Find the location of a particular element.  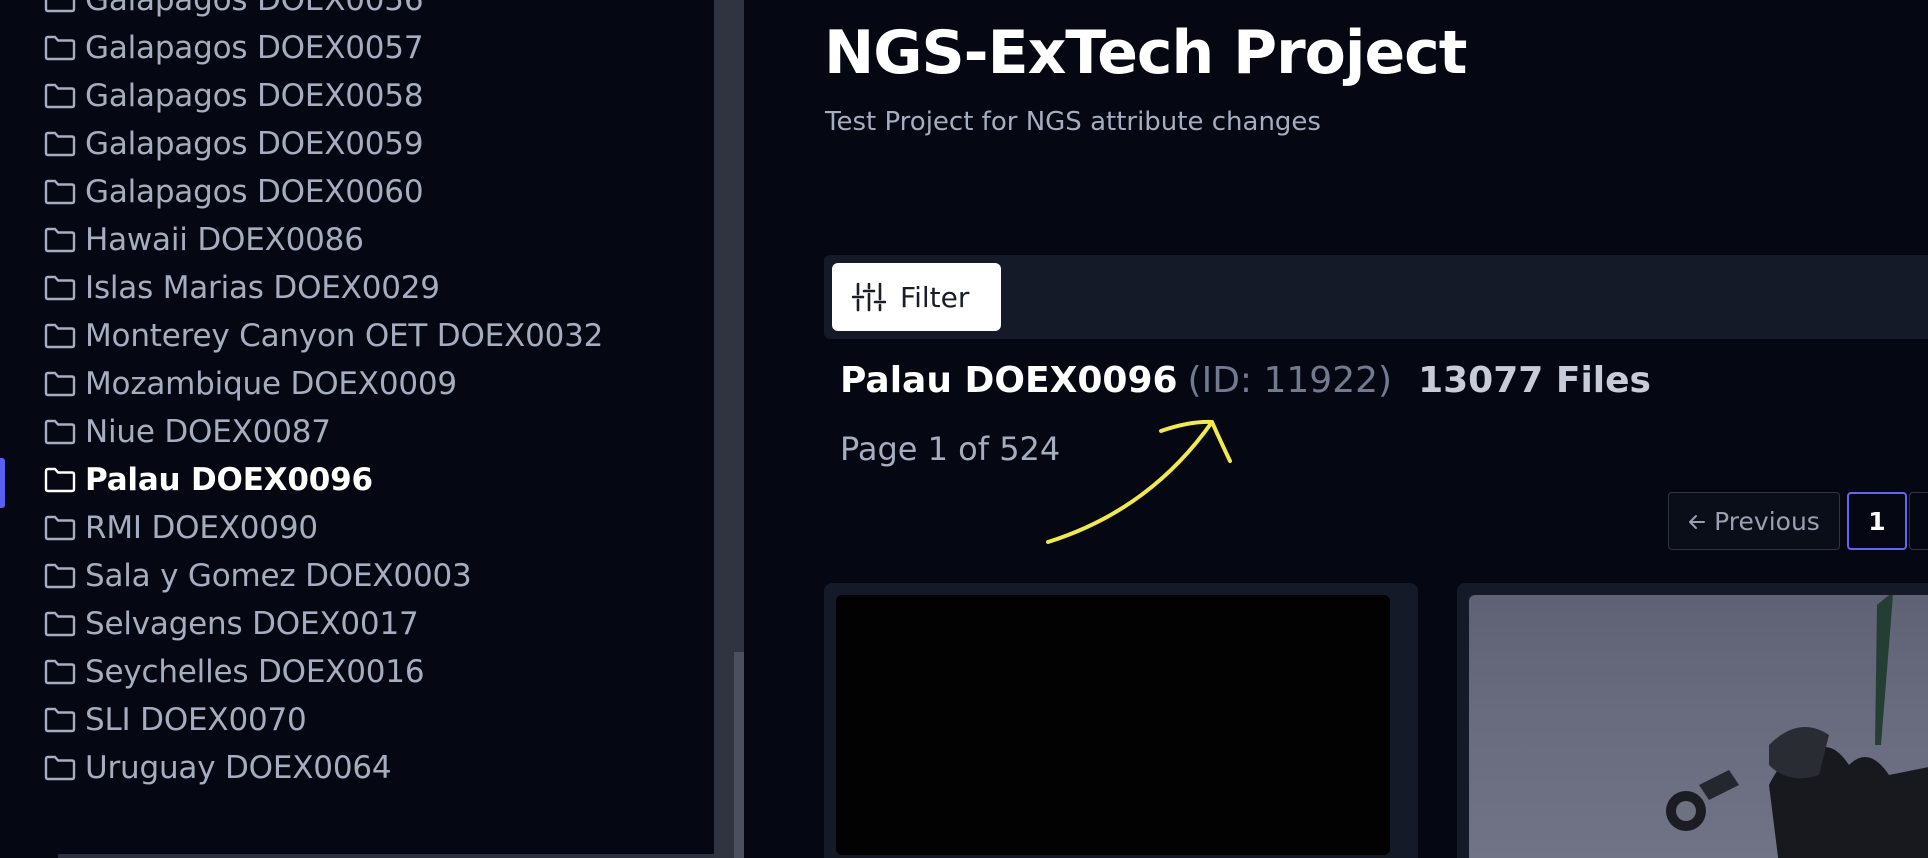

sliders-icon is located at coordinates (869, 297).